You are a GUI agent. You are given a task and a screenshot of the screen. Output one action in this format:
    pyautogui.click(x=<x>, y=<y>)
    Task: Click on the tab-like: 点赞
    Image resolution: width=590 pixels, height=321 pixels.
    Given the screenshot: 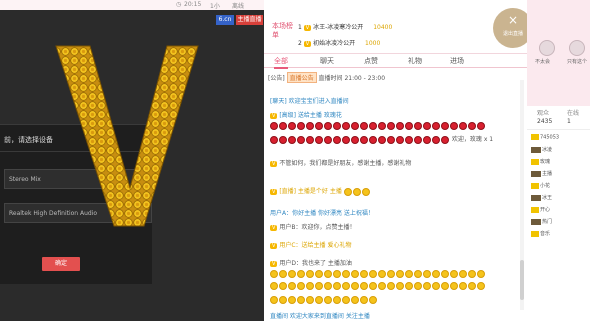 What is the action you would take?
    pyautogui.click(x=371, y=61)
    